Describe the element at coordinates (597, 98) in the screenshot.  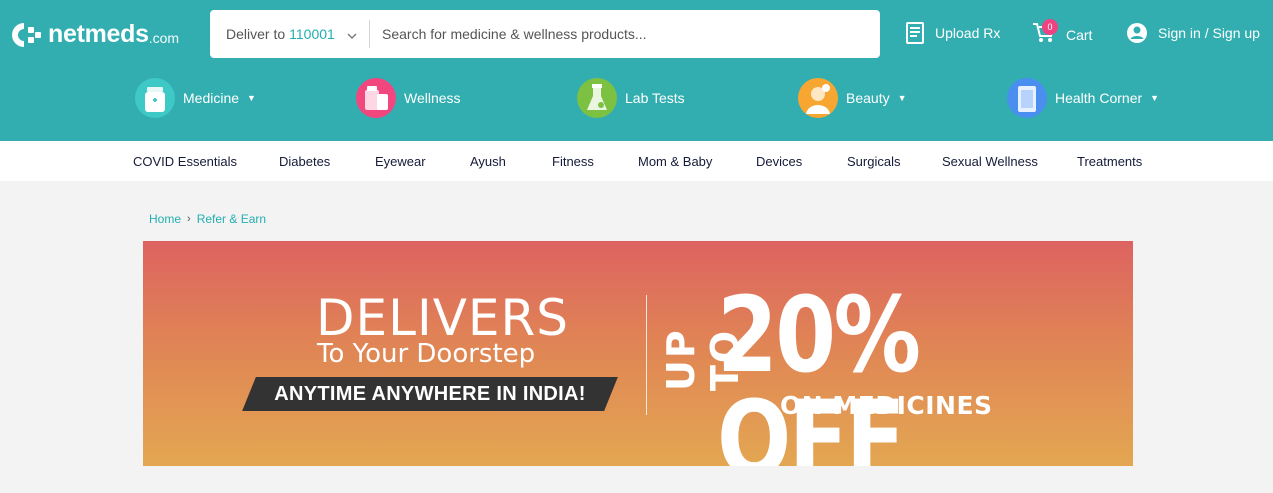
I see `lab-tests-icon` at that location.